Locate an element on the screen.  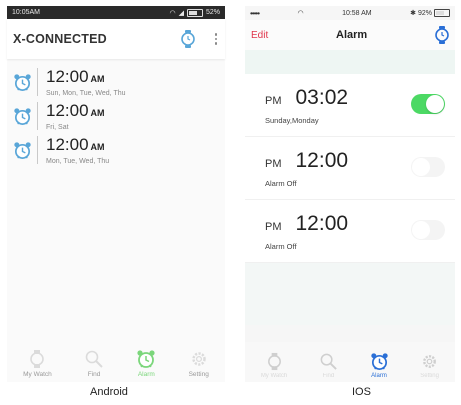
status-time: 10:58 AM is located at coordinates (357, 13).